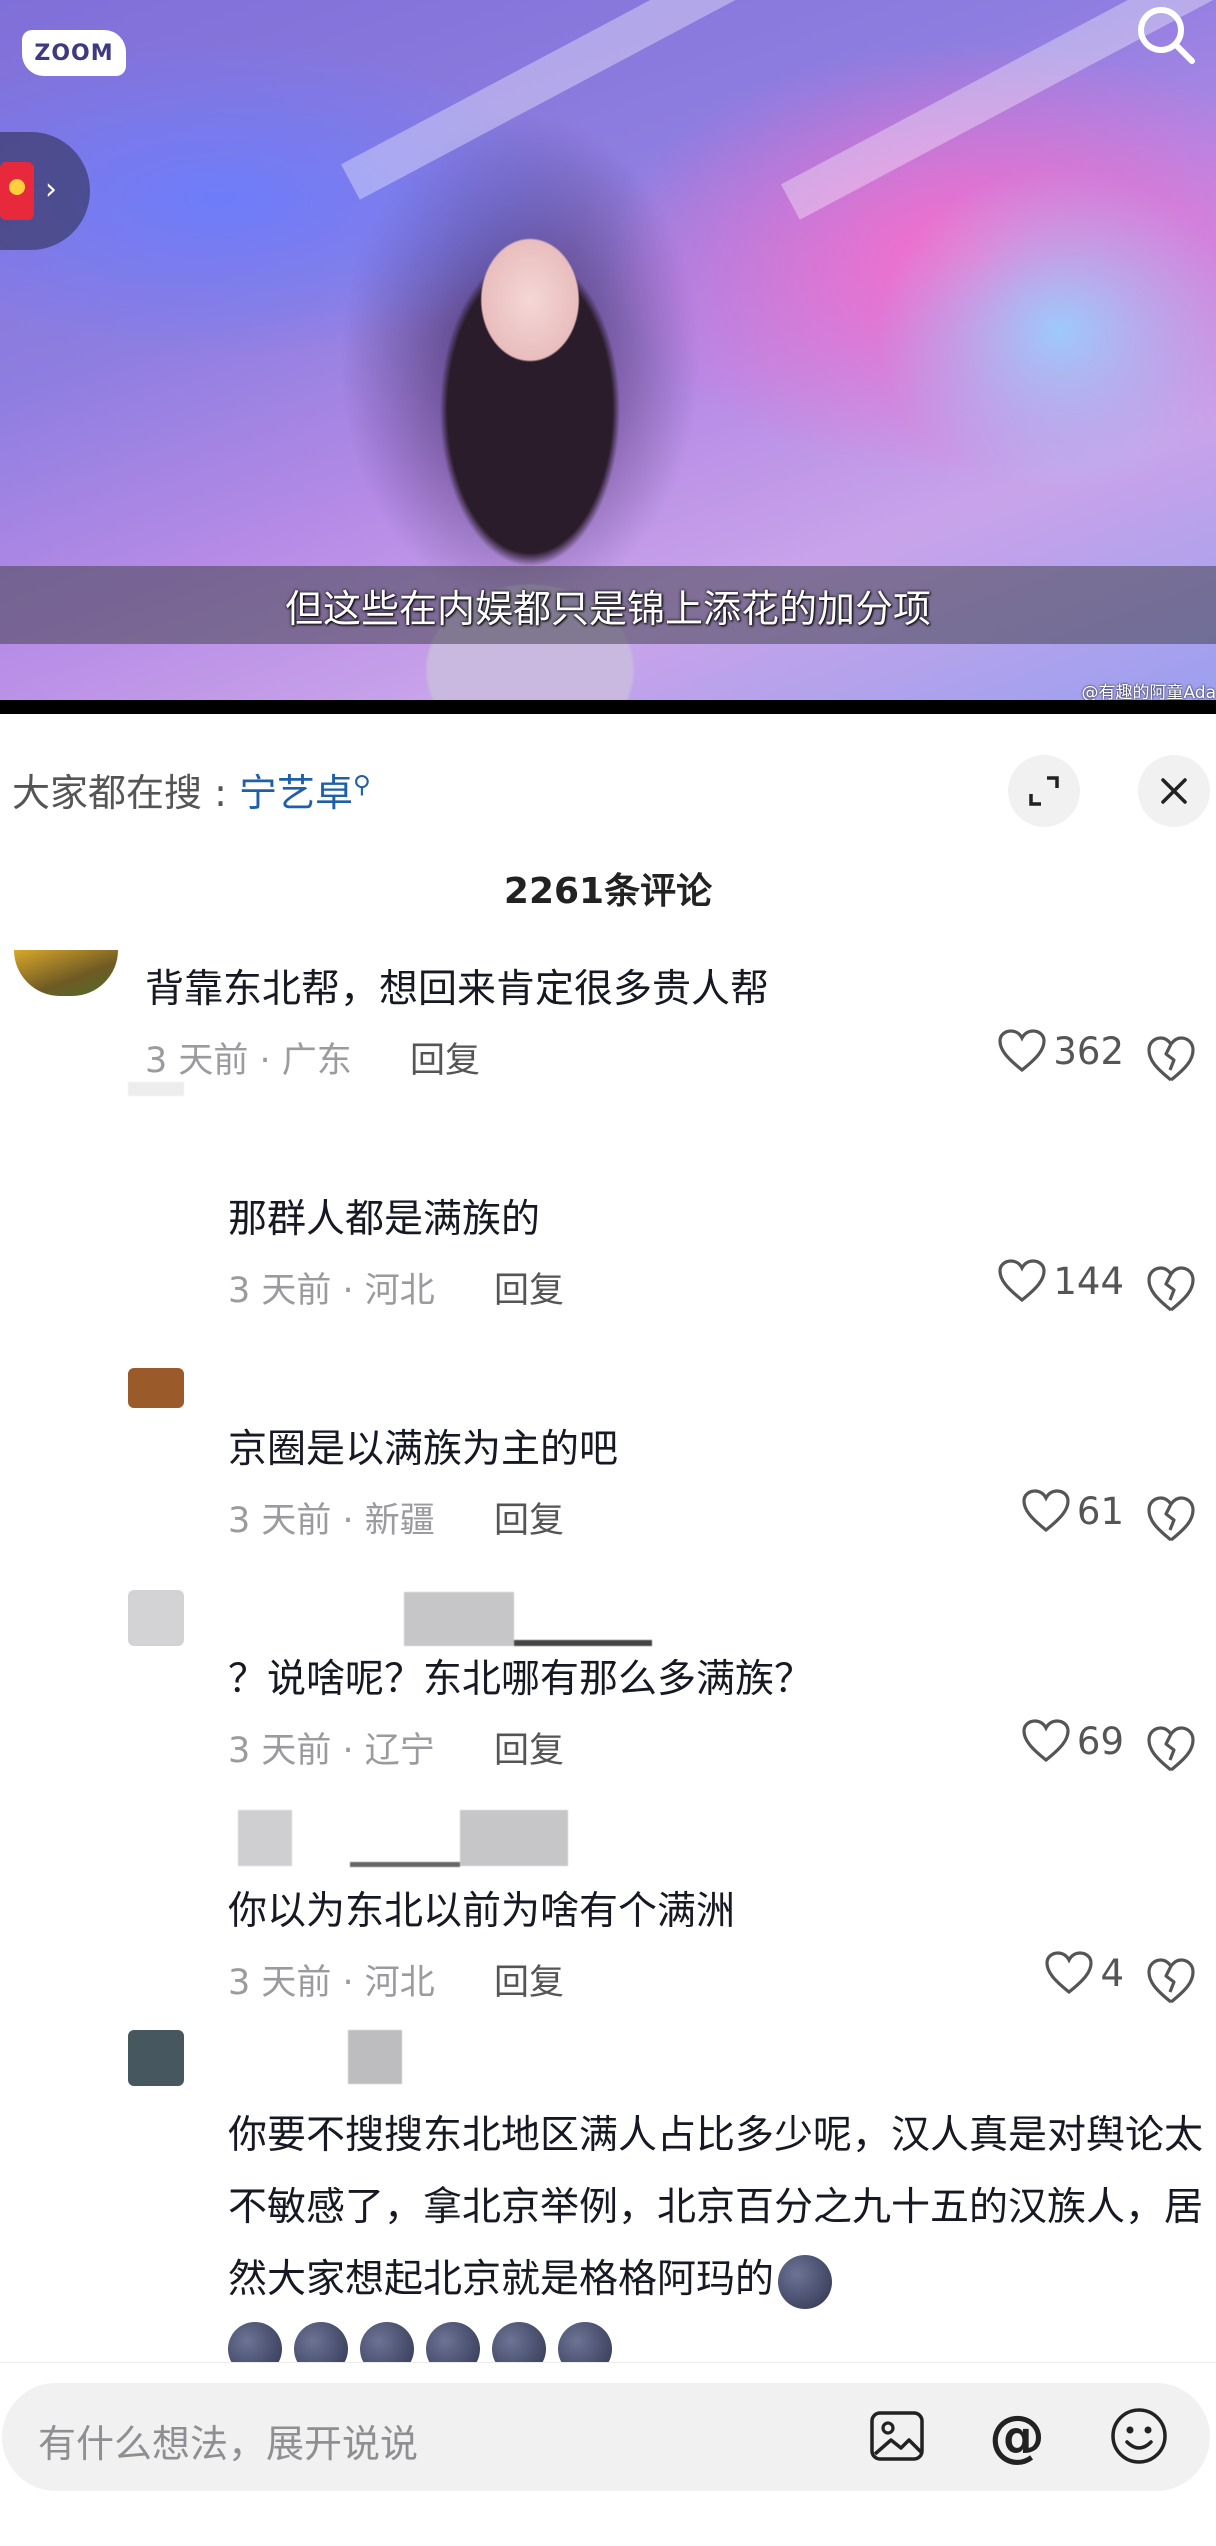 The width and height of the screenshot is (1216, 2546). I want to click on comment-text: 背靠东北帮，想回来肯定很多贵人帮, so click(457, 989).